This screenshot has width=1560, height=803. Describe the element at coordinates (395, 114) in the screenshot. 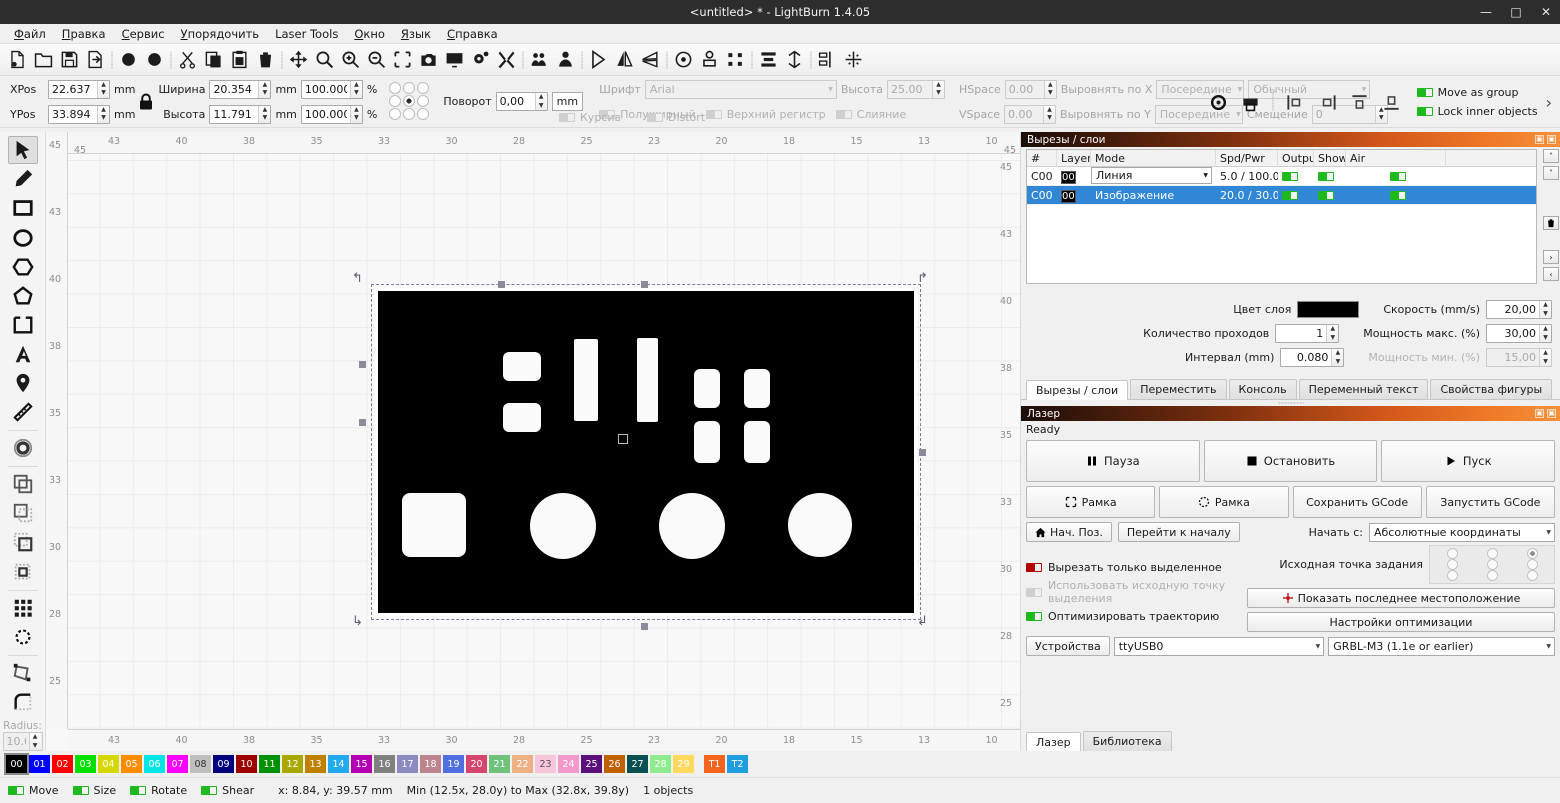

I see `anchor-bottom-left` at that location.